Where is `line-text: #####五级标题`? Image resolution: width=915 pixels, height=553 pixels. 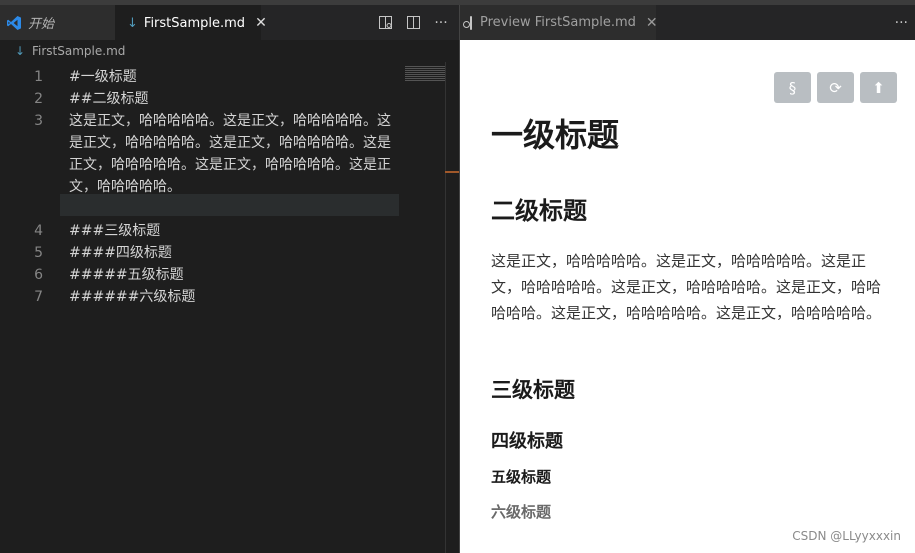 line-text: #####五级标题 is located at coordinates (230, 275).